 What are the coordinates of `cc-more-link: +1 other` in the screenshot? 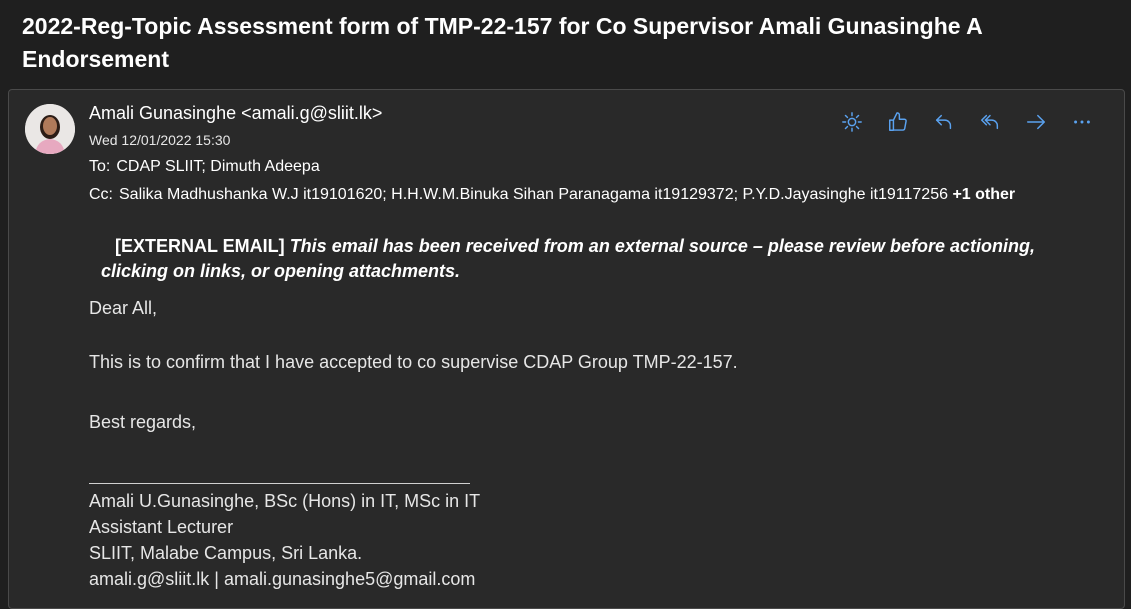 It's located at (983, 194).